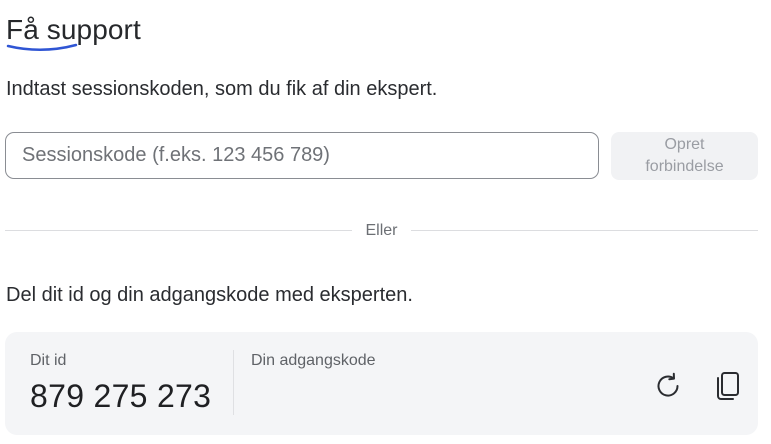 This screenshot has height=444, width=771. Describe the element at coordinates (584, 230) in the screenshot. I see `divider-line-right` at that location.